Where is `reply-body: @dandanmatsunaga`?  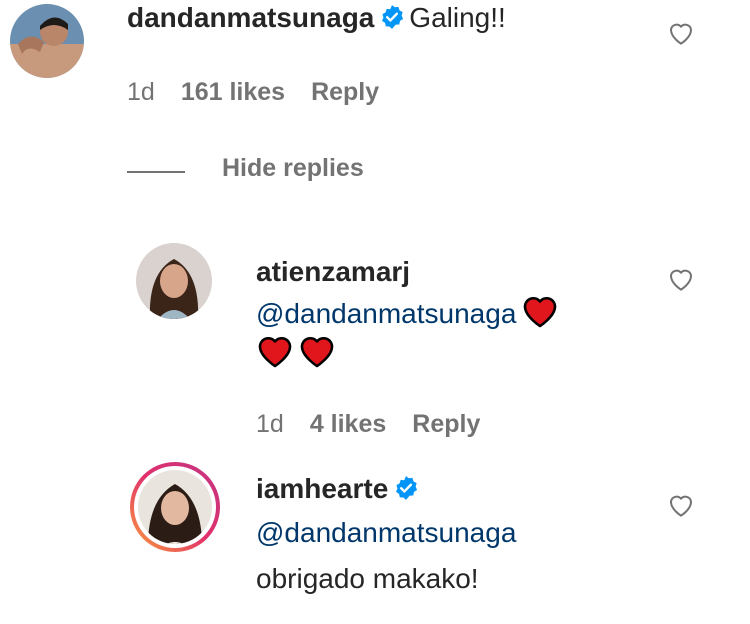
reply-body: @dandanmatsunaga is located at coordinates (407, 311).